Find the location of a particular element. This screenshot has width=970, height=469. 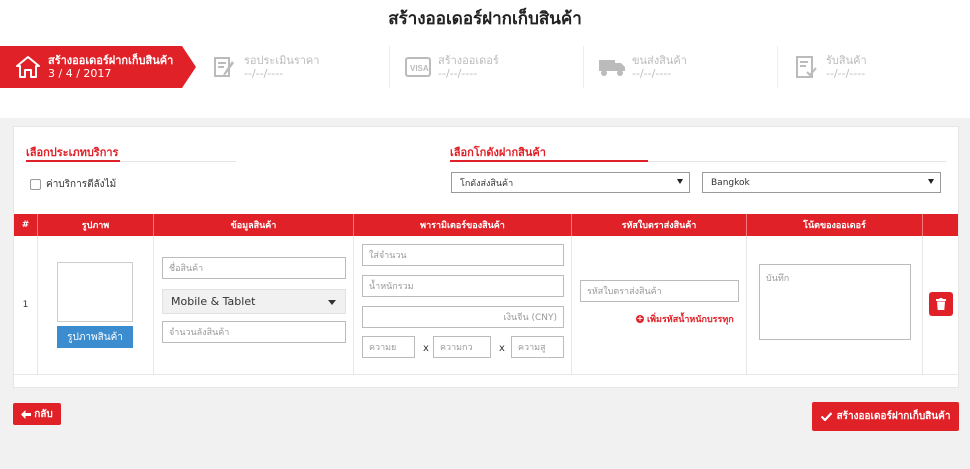

create-order-label: สร้างออเดอร์ฝากเก็บสินค้า is located at coordinates (893, 416).